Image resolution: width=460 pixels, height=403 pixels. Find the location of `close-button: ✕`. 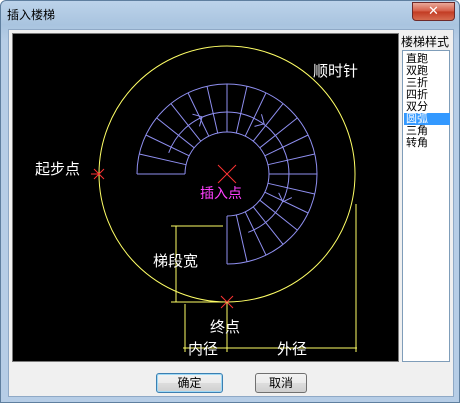

close-button: ✕ is located at coordinates (433, 11).